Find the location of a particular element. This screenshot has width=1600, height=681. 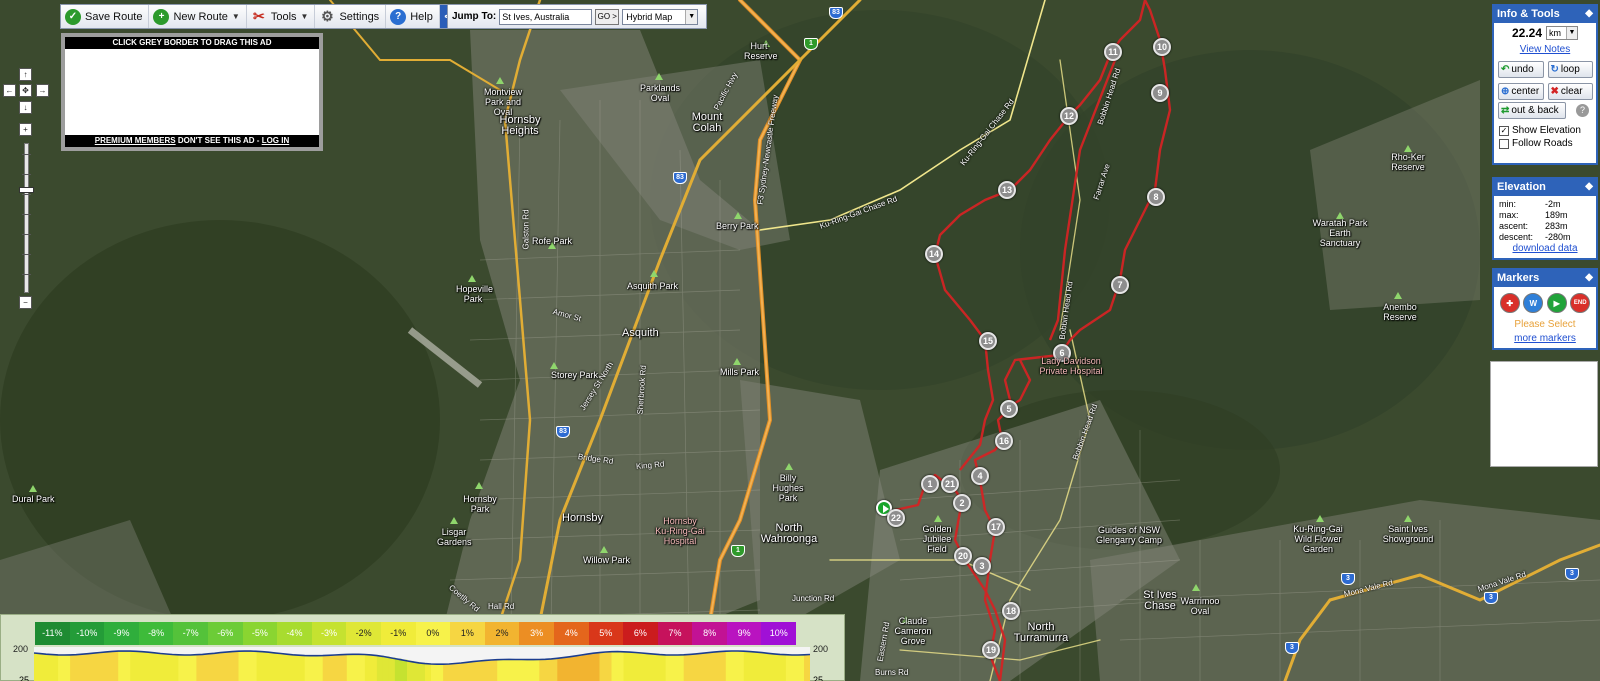

route-marker: 11 is located at coordinates (1113, 52).